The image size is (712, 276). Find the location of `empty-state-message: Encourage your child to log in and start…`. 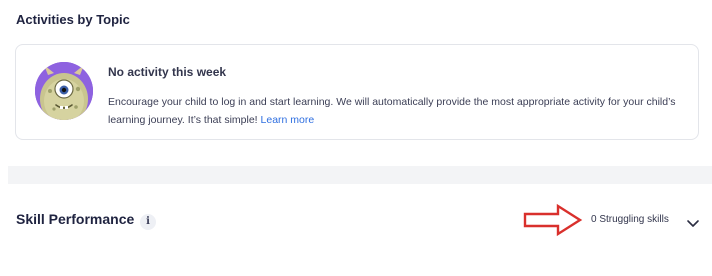

empty-state-message: Encourage your child to log in and start… is located at coordinates (398, 111).